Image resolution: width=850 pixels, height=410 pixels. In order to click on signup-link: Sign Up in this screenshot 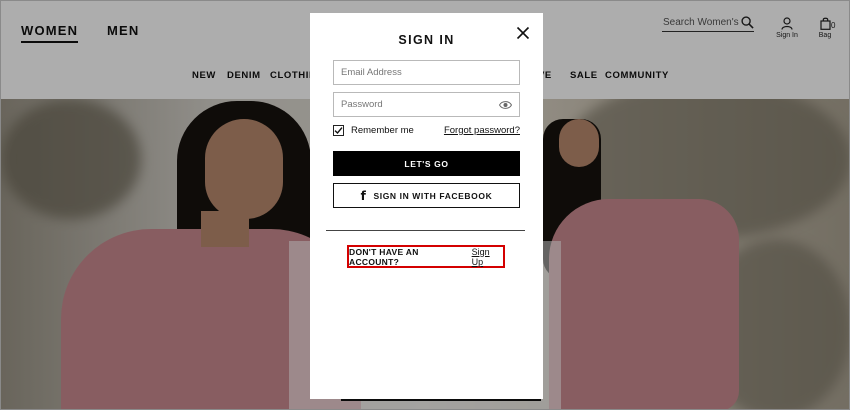, I will do `click(487, 257)`.